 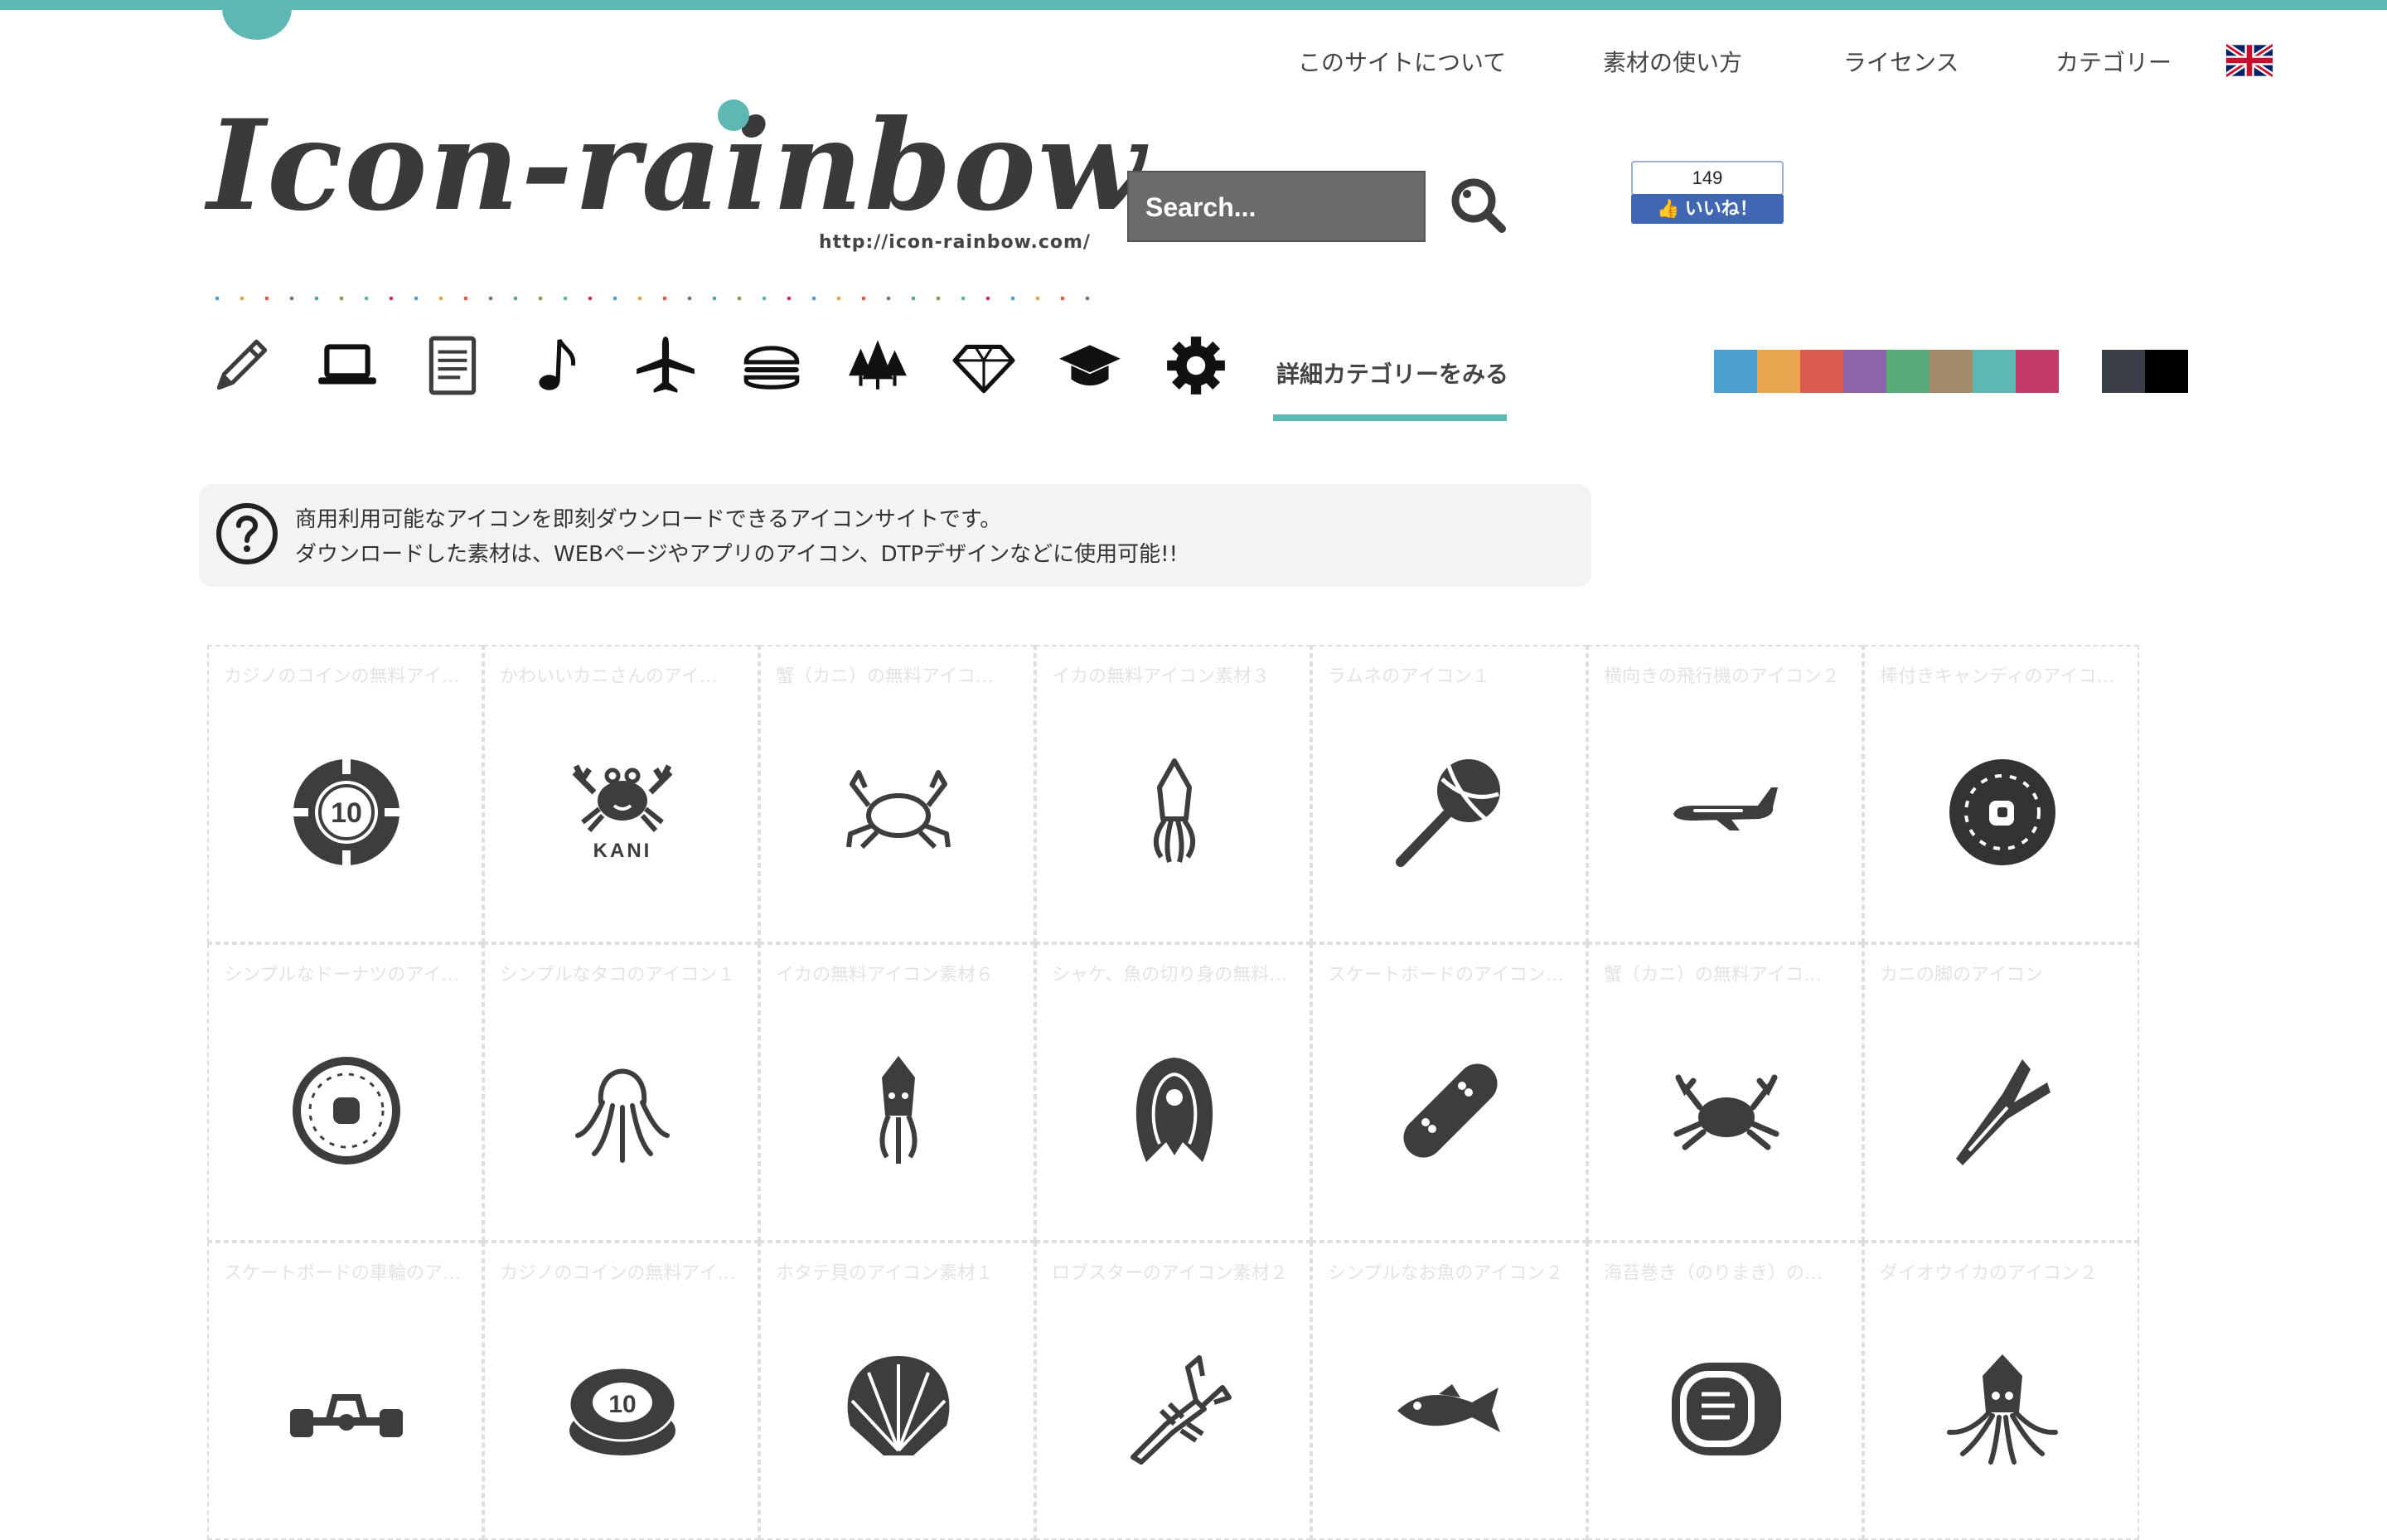 I want to click on icon-card-title: 横向きの飛行機のアイコン２, so click(x=1722, y=677).